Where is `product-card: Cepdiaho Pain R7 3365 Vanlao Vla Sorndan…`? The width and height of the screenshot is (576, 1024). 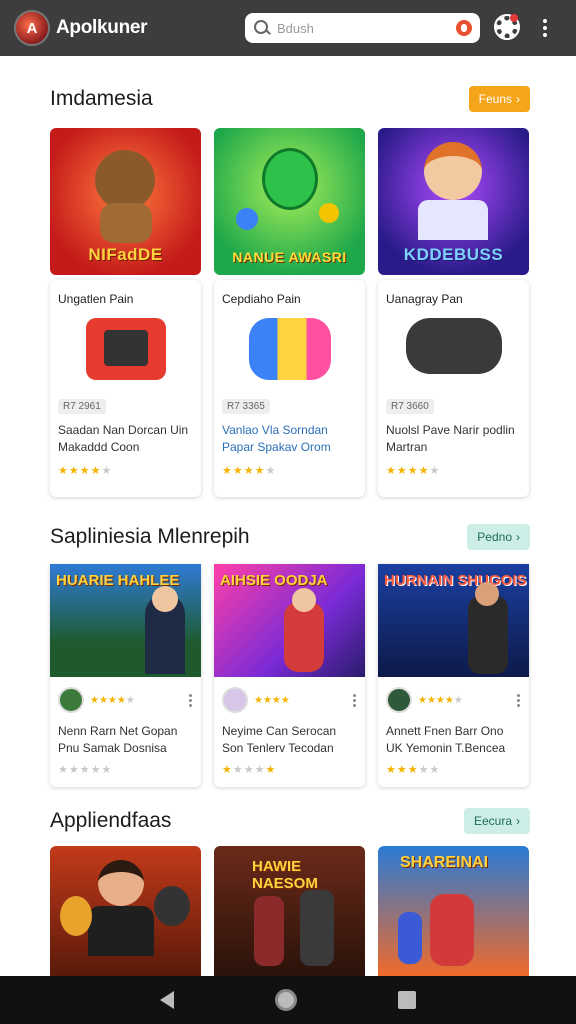 product-card: Cepdiaho Pain R7 3365 Vanlao Vla Sorndan… is located at coordinates (289, 388).